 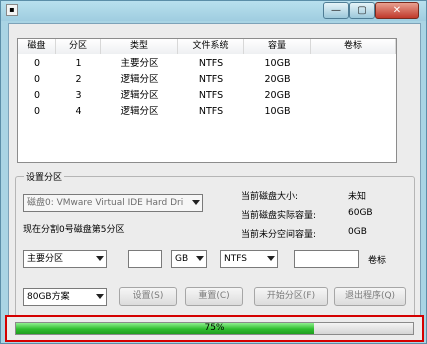 What do you see at coordinates (357, 197) in the screenshot?
I see `disk-size-value: 未知` at bounding box center [357, 197].